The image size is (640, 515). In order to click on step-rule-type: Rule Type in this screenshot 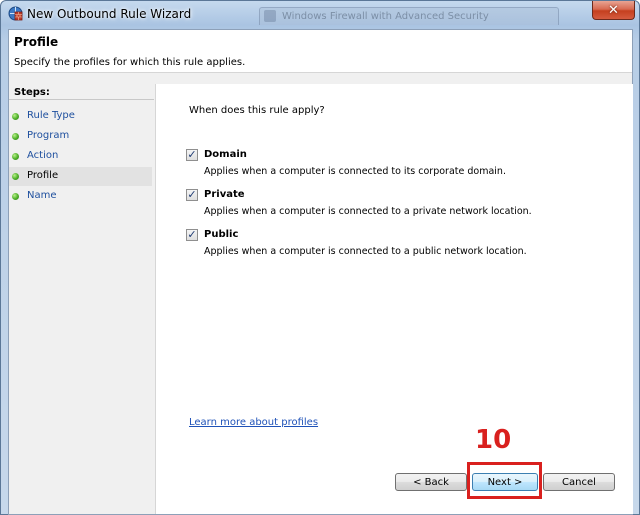, I will do `click(80, 116)`.